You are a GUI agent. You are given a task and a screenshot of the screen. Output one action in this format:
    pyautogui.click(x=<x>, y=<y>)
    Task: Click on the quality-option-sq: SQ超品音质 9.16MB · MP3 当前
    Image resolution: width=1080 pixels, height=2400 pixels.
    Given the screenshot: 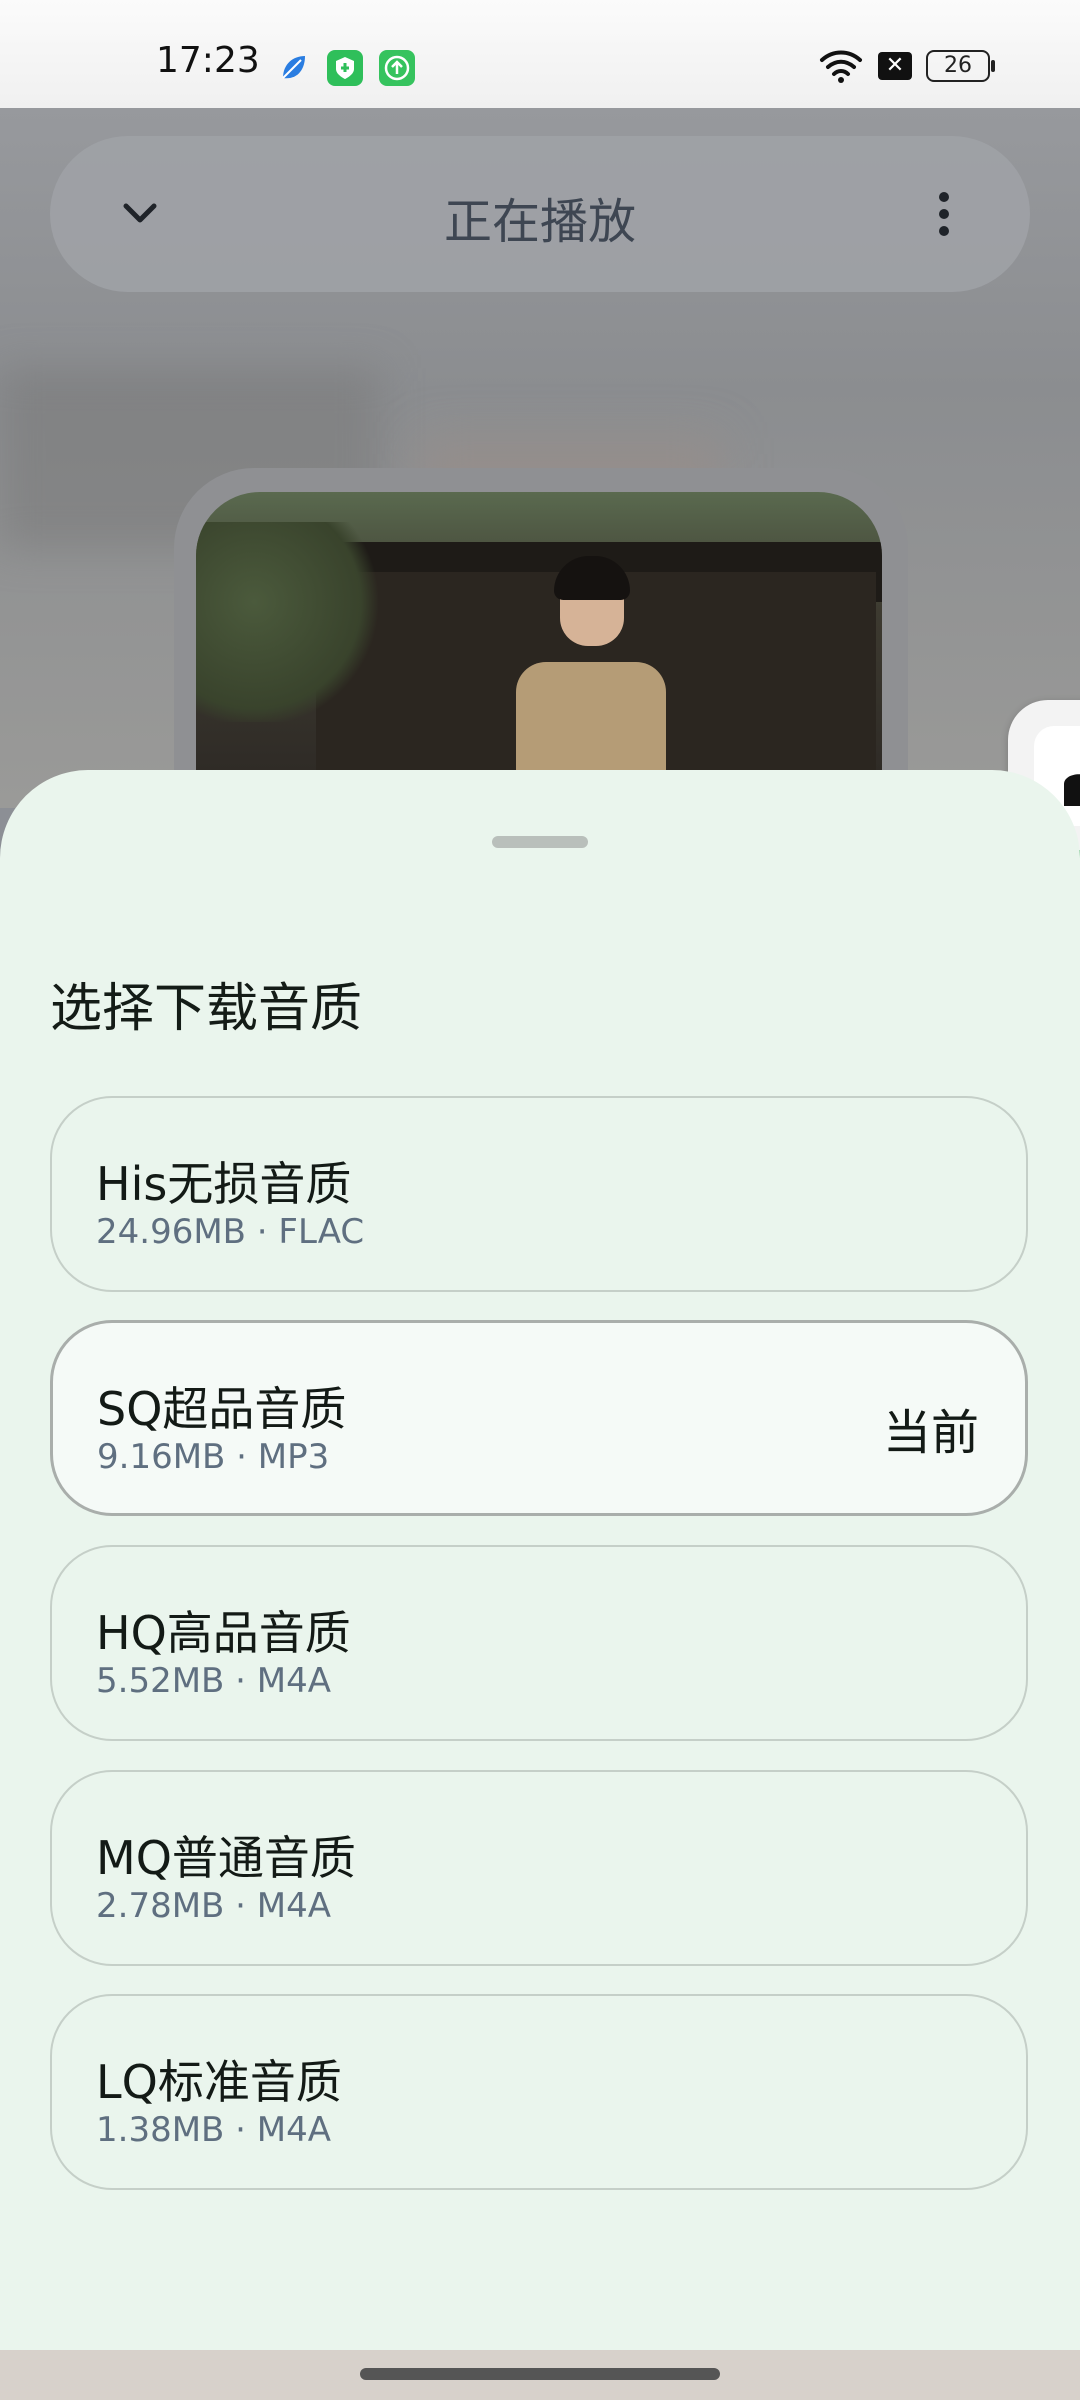 What is the action you would take?
    pyautogui.click(x=539, y=1418)
    